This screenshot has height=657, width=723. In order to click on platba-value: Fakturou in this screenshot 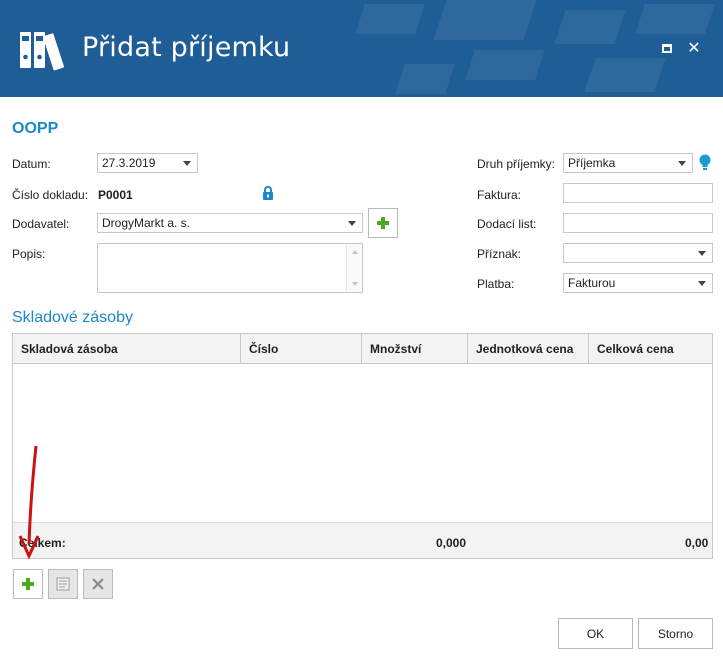, I will do `click(592, 283)`.